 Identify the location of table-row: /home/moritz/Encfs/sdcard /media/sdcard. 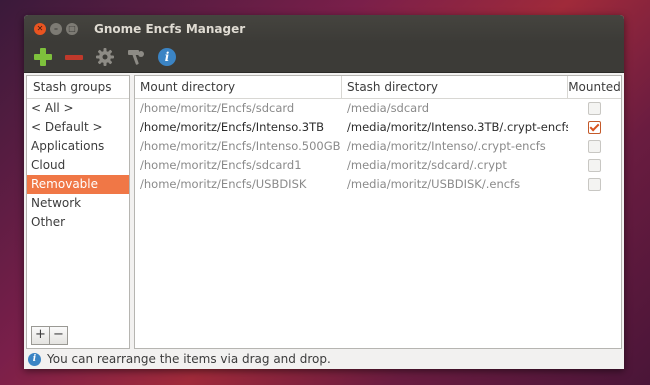
(378, 108).